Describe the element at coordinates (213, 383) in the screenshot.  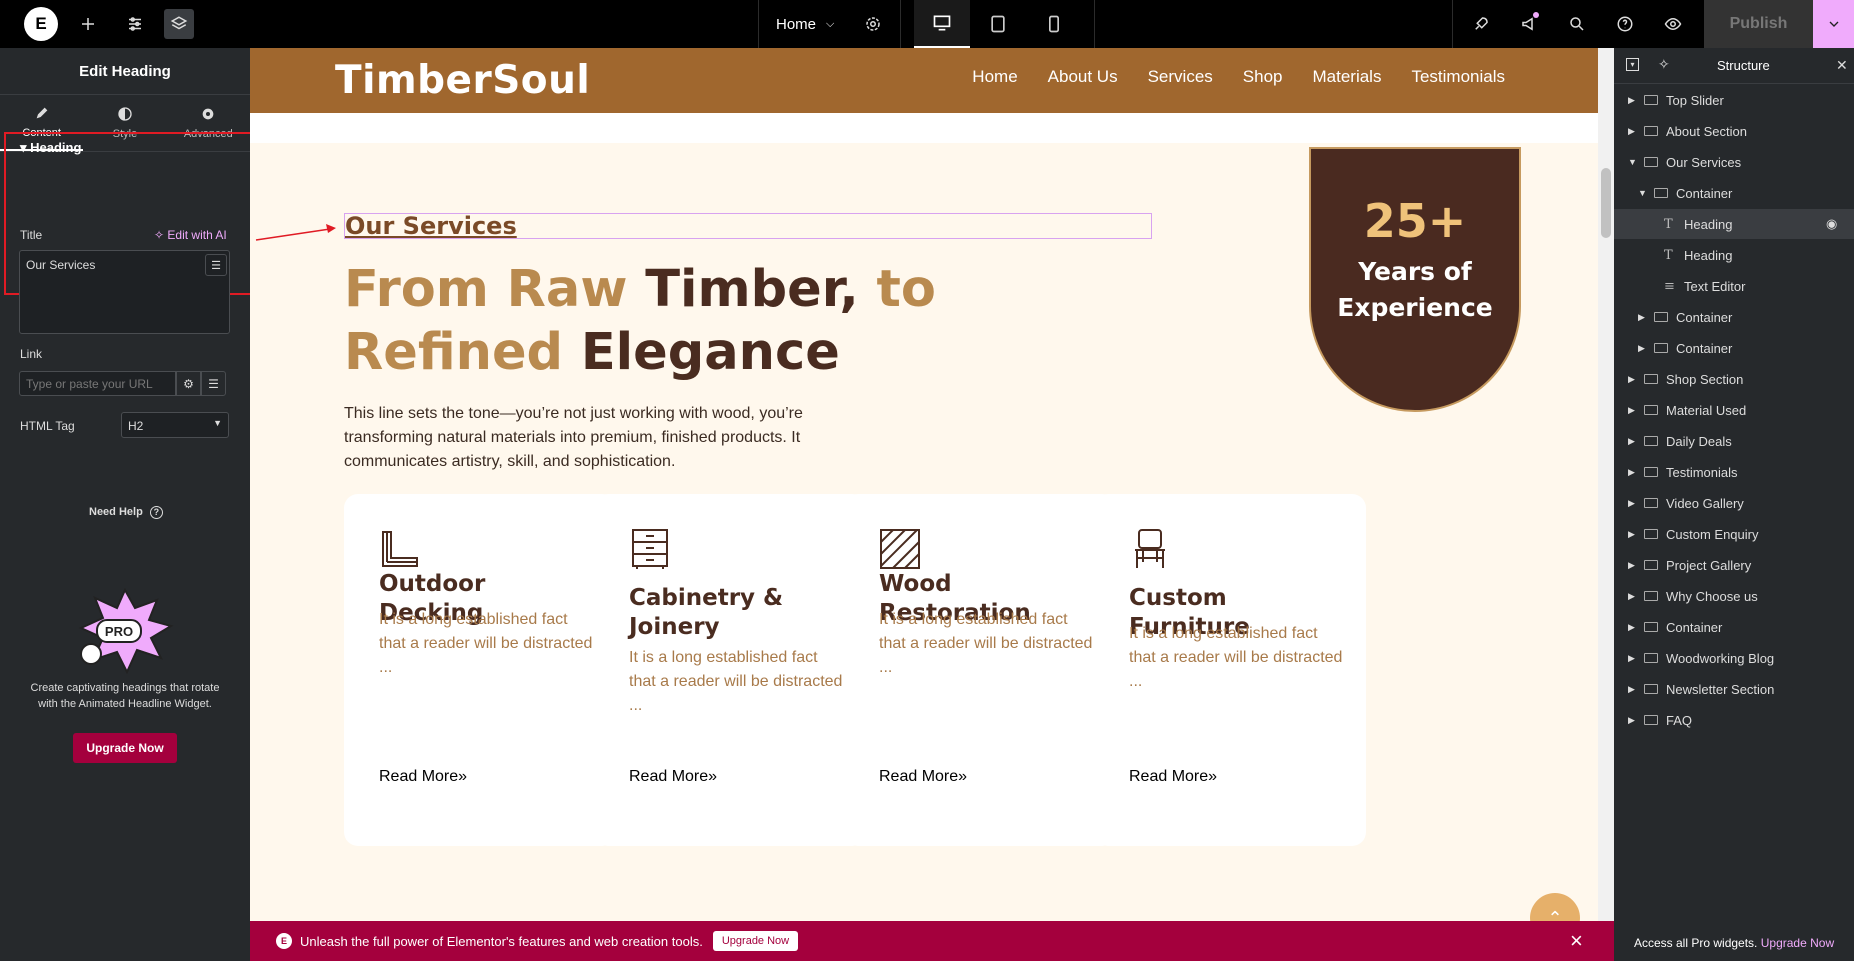
I see `link-dynamic-tags-icon: ☰` at that location.